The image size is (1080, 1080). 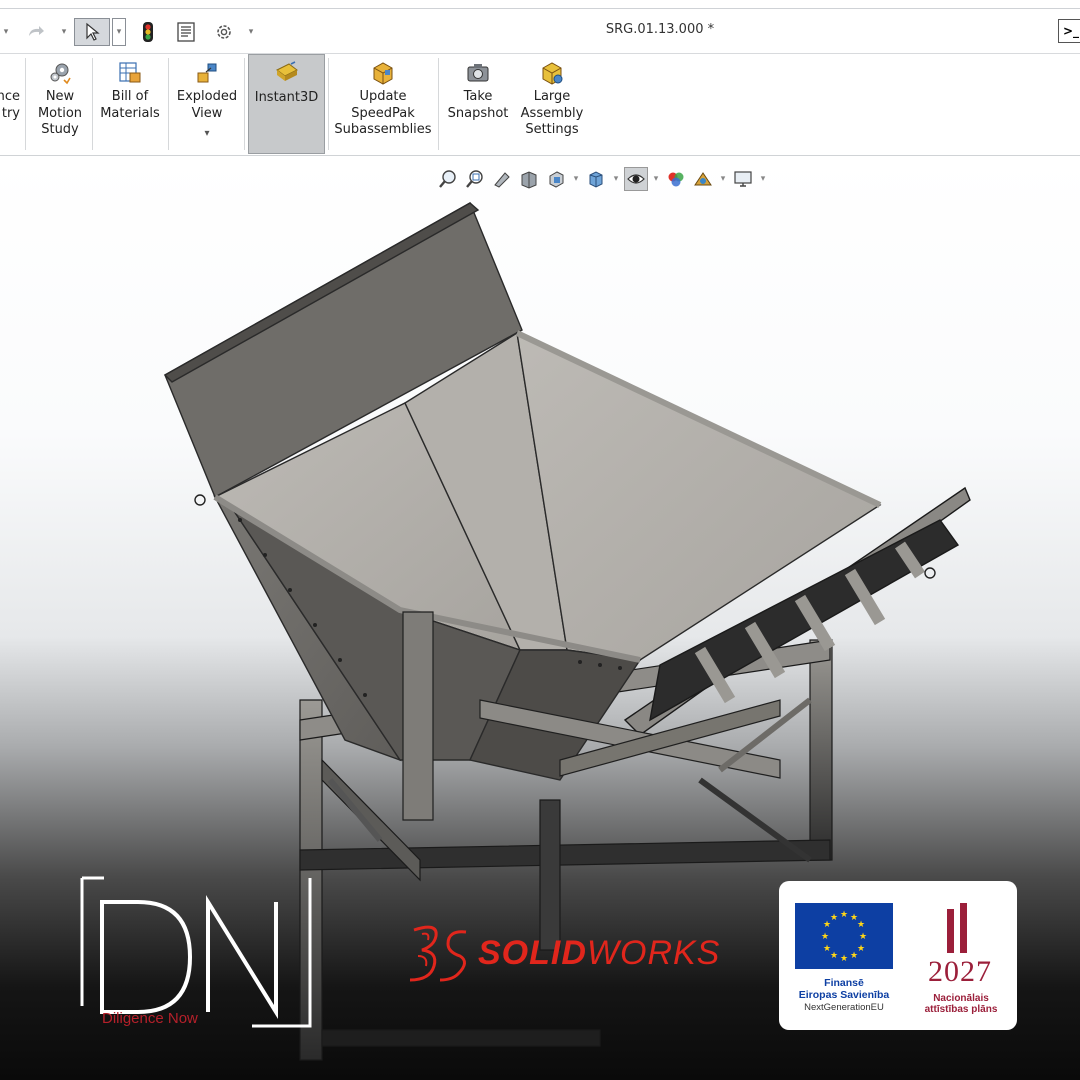 I want to click on zoom-to-area-icon, so click(x=474, y=179).